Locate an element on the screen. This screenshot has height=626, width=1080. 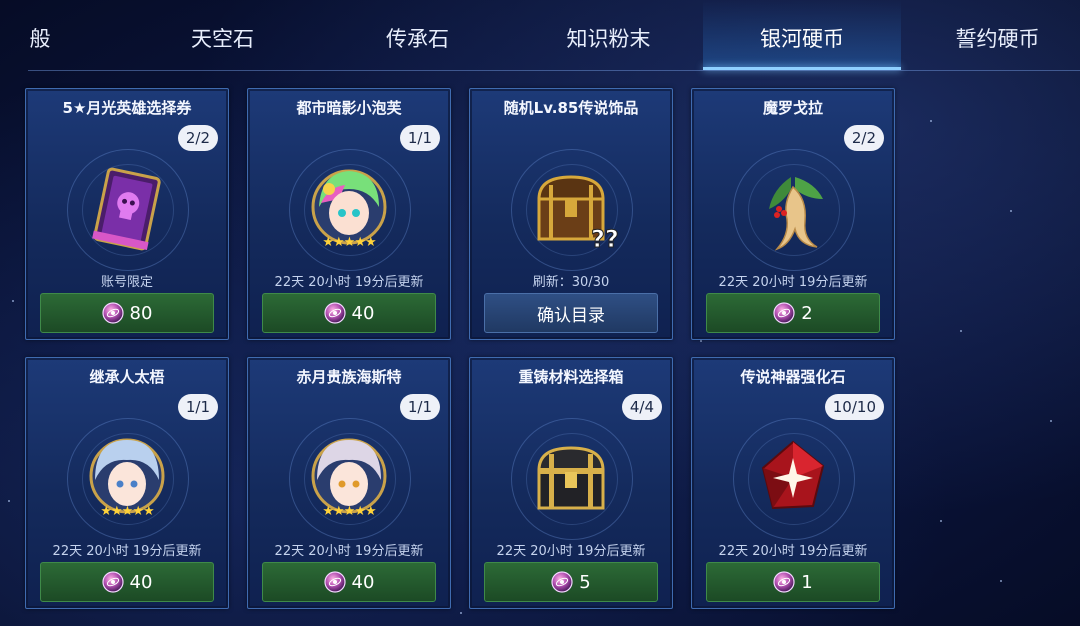
card-title: 传说神器强化石 is located at coordinates (793, 377).